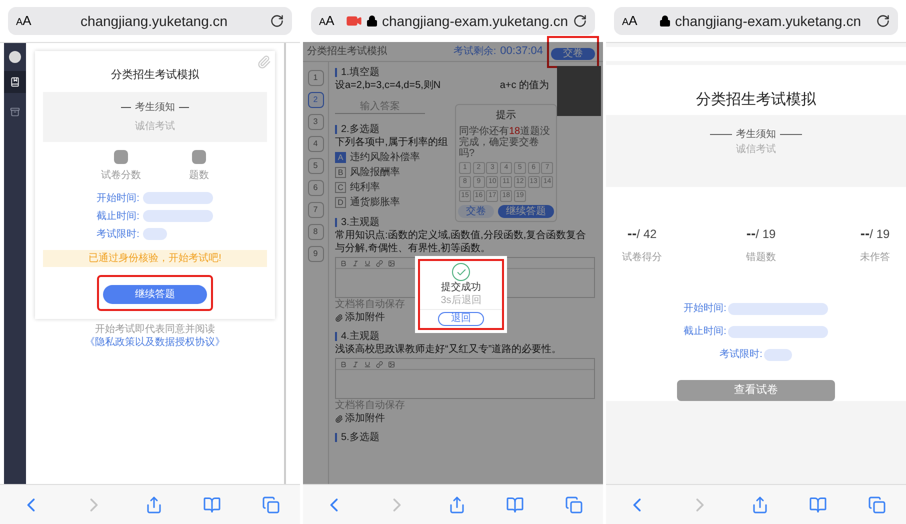  Describe the element at coordinates (761, 258) in the screenshot. I see `stat-label: 错题数` at that location.